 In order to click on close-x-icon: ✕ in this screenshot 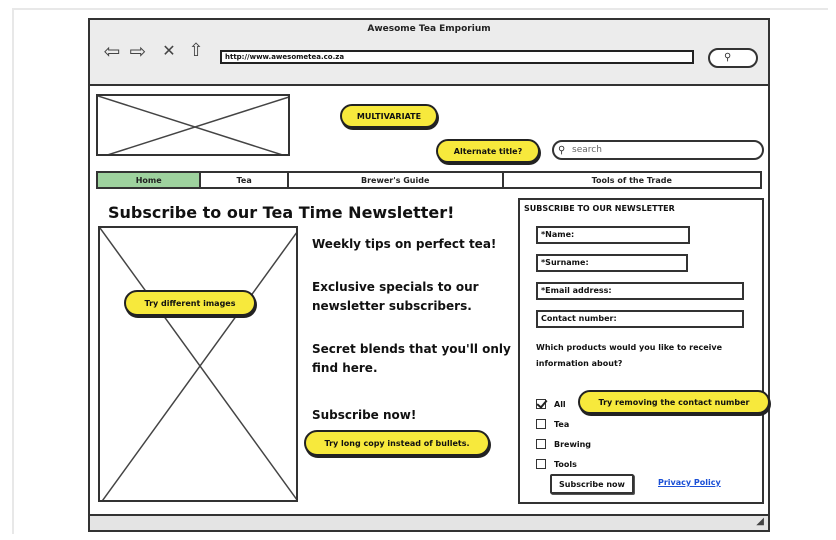, I will do `click(169, 51)`.